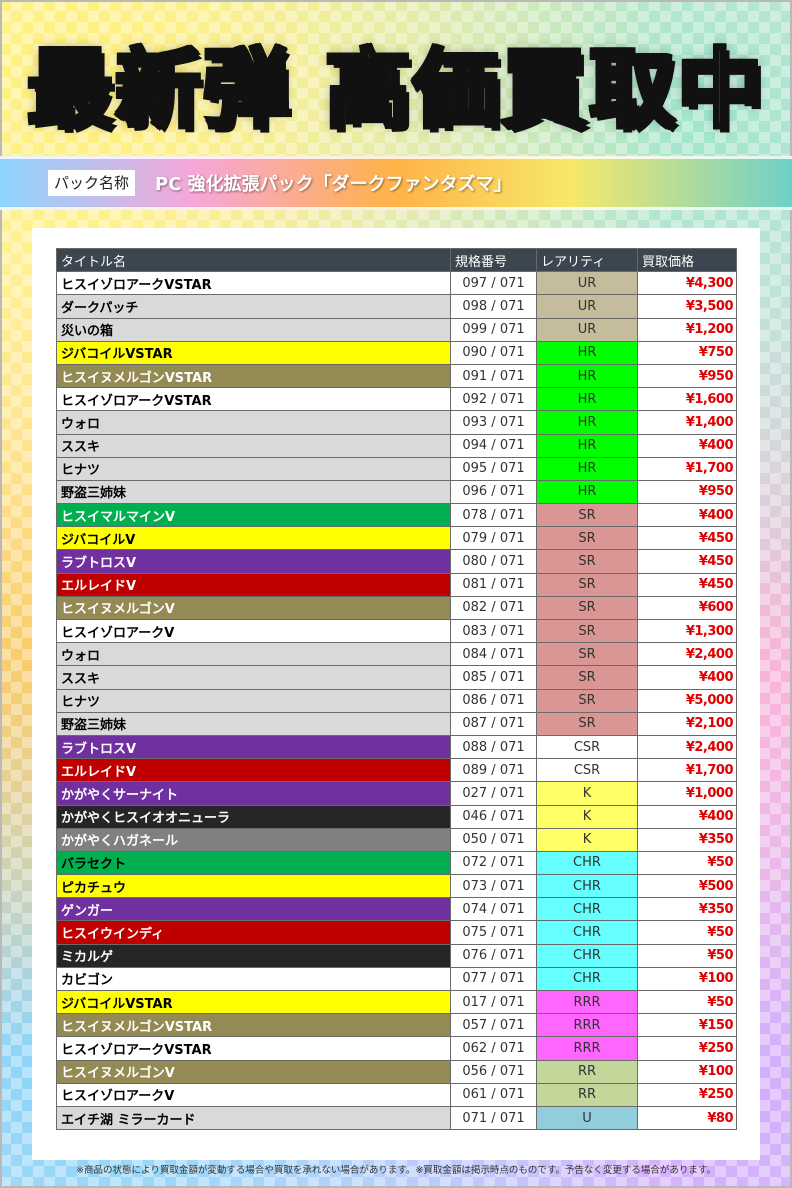  Describe the element at coordinates (493, 399) in the screenshot. I see `card-number: 092 / 071` at that location.